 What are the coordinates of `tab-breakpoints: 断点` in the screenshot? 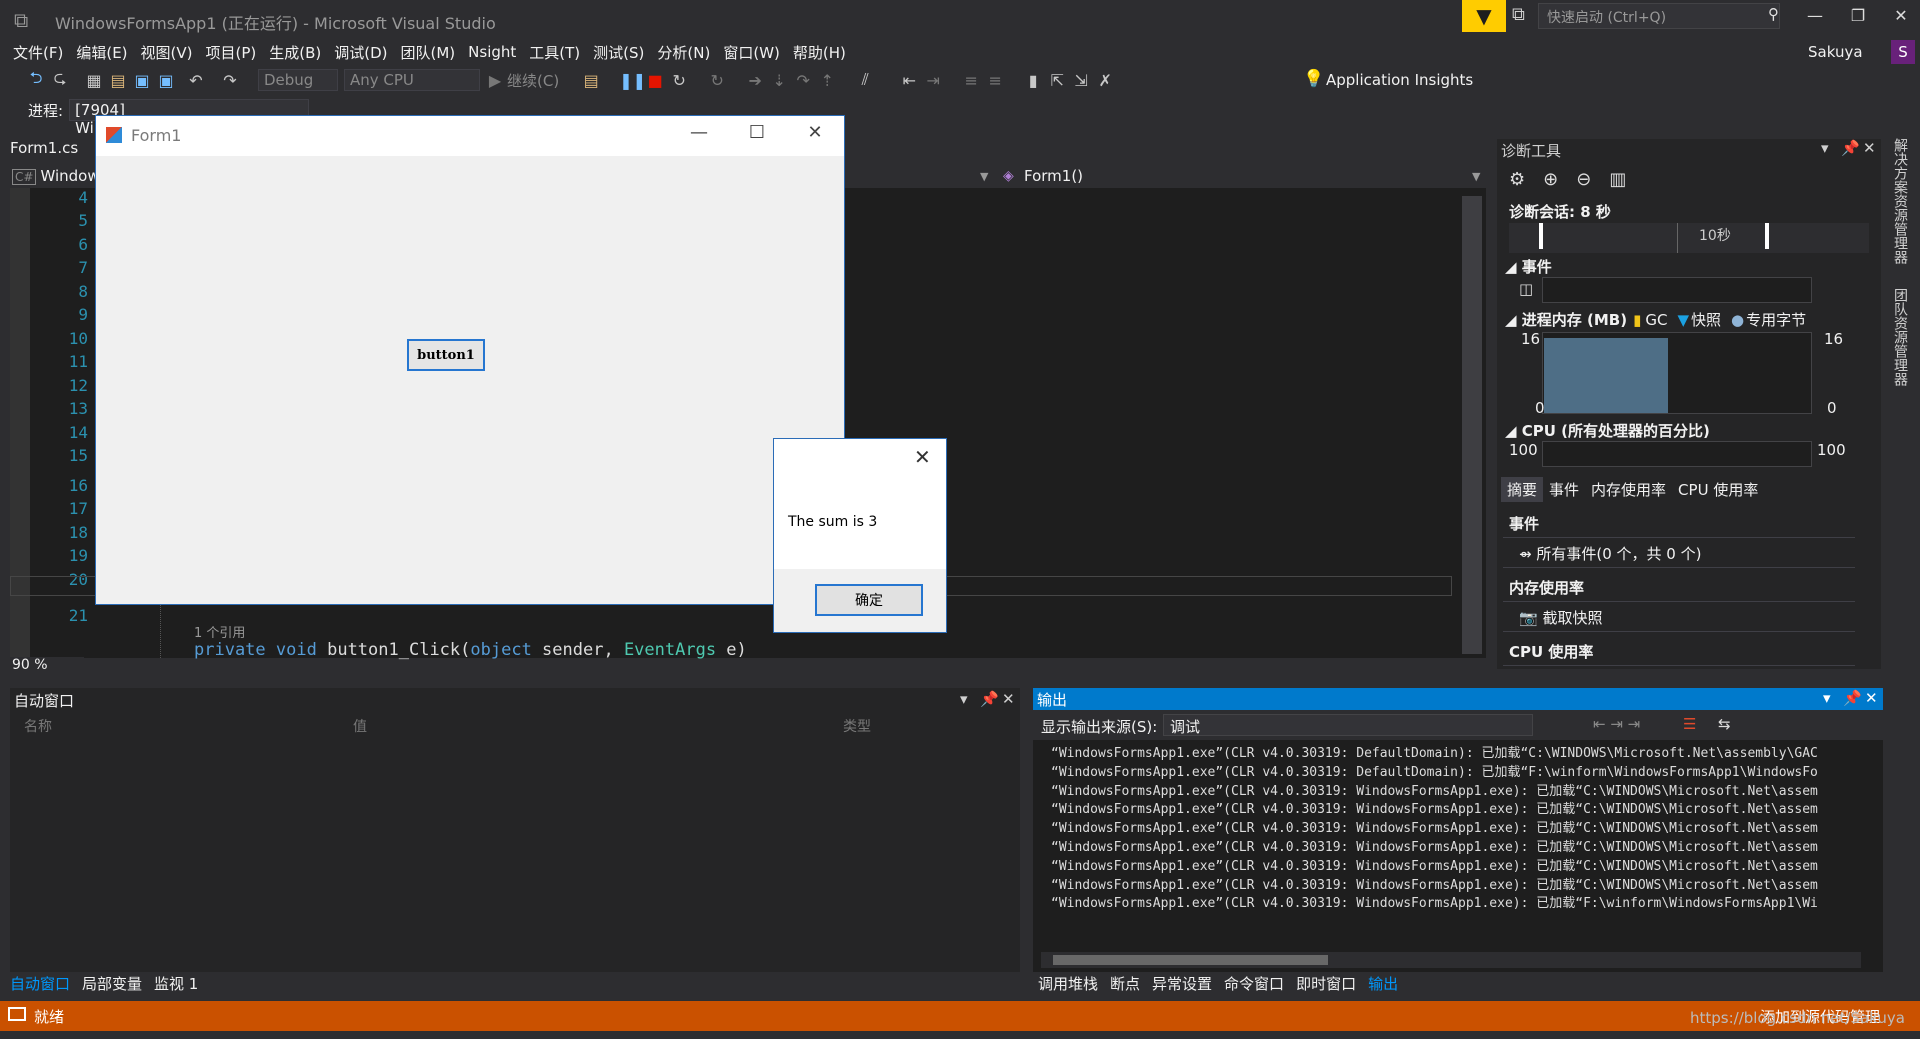 It's located at (1125, 983).